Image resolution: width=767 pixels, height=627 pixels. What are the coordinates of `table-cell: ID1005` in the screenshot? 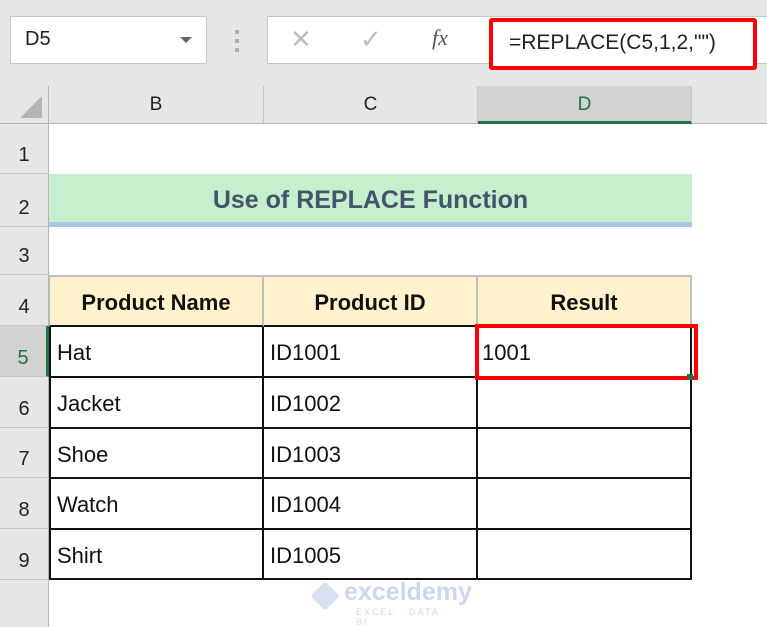 It's located at (371, 555).